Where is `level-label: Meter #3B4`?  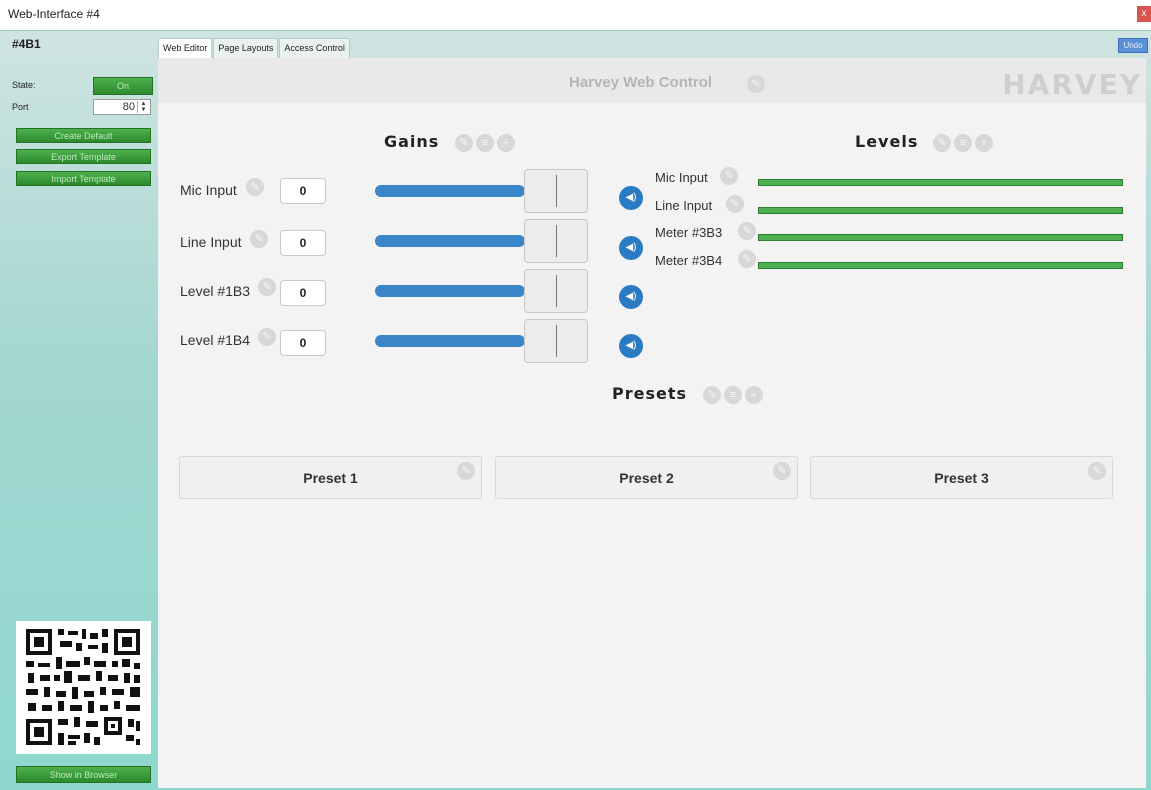
level-label: Meter #3B4 is located at coordinates (689, 260).